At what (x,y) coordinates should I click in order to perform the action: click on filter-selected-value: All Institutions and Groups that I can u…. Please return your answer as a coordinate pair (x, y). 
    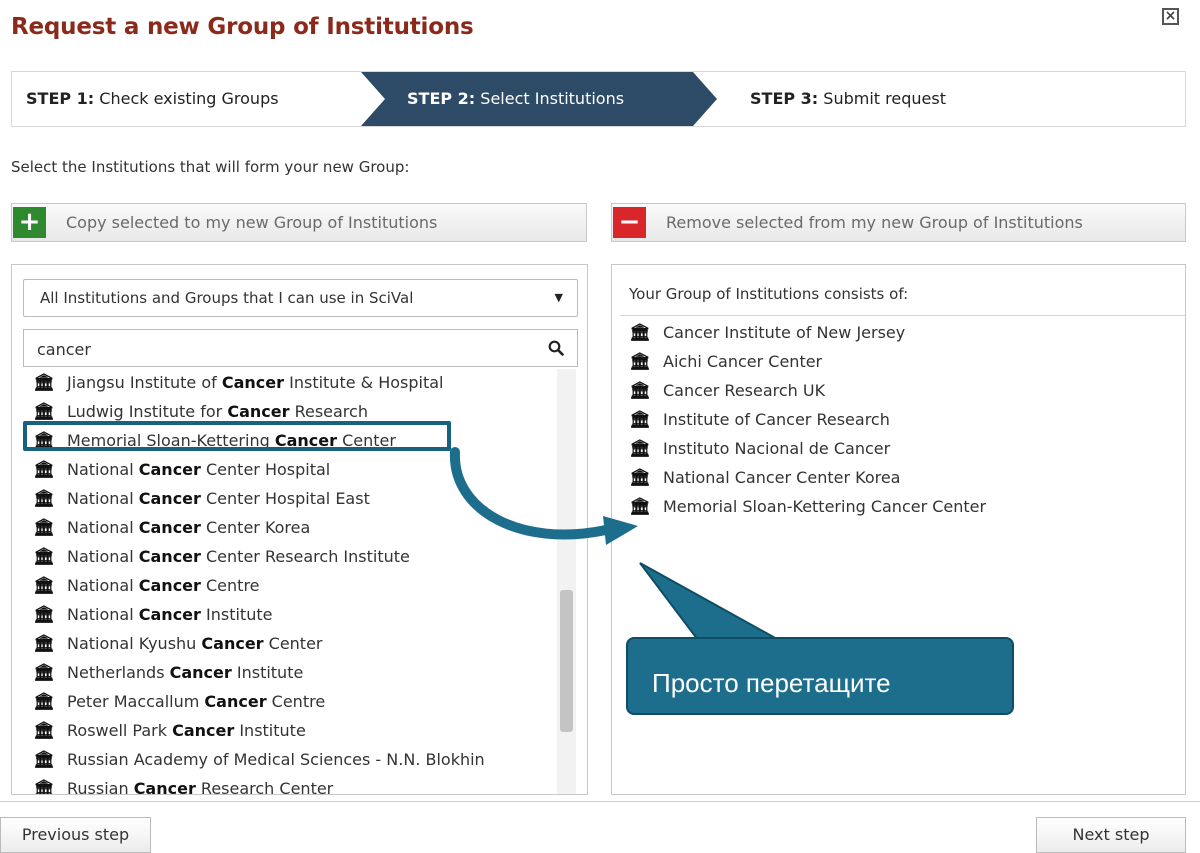
    Looking at the image, I should click on (227, 298).